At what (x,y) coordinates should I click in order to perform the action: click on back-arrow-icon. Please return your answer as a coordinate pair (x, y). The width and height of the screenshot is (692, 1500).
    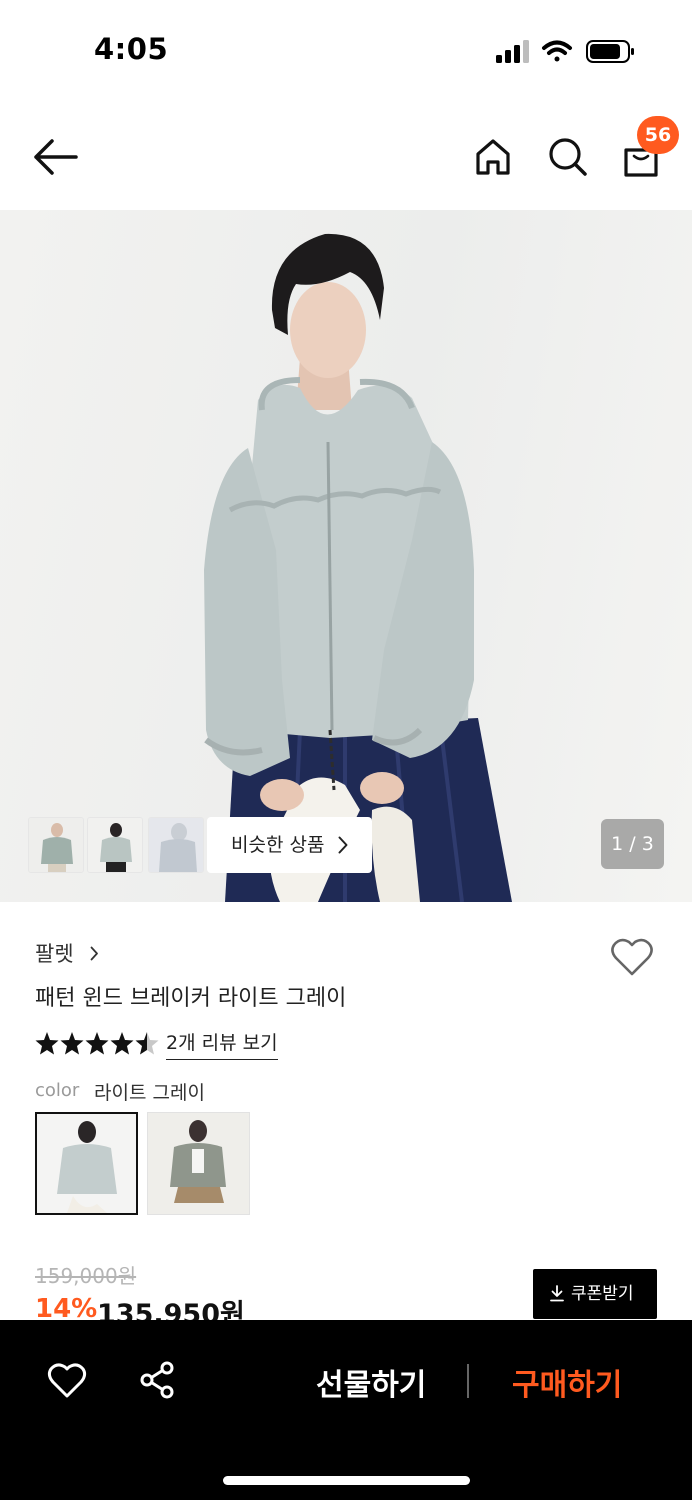
    Looking at the image, I should click on (56, 157).